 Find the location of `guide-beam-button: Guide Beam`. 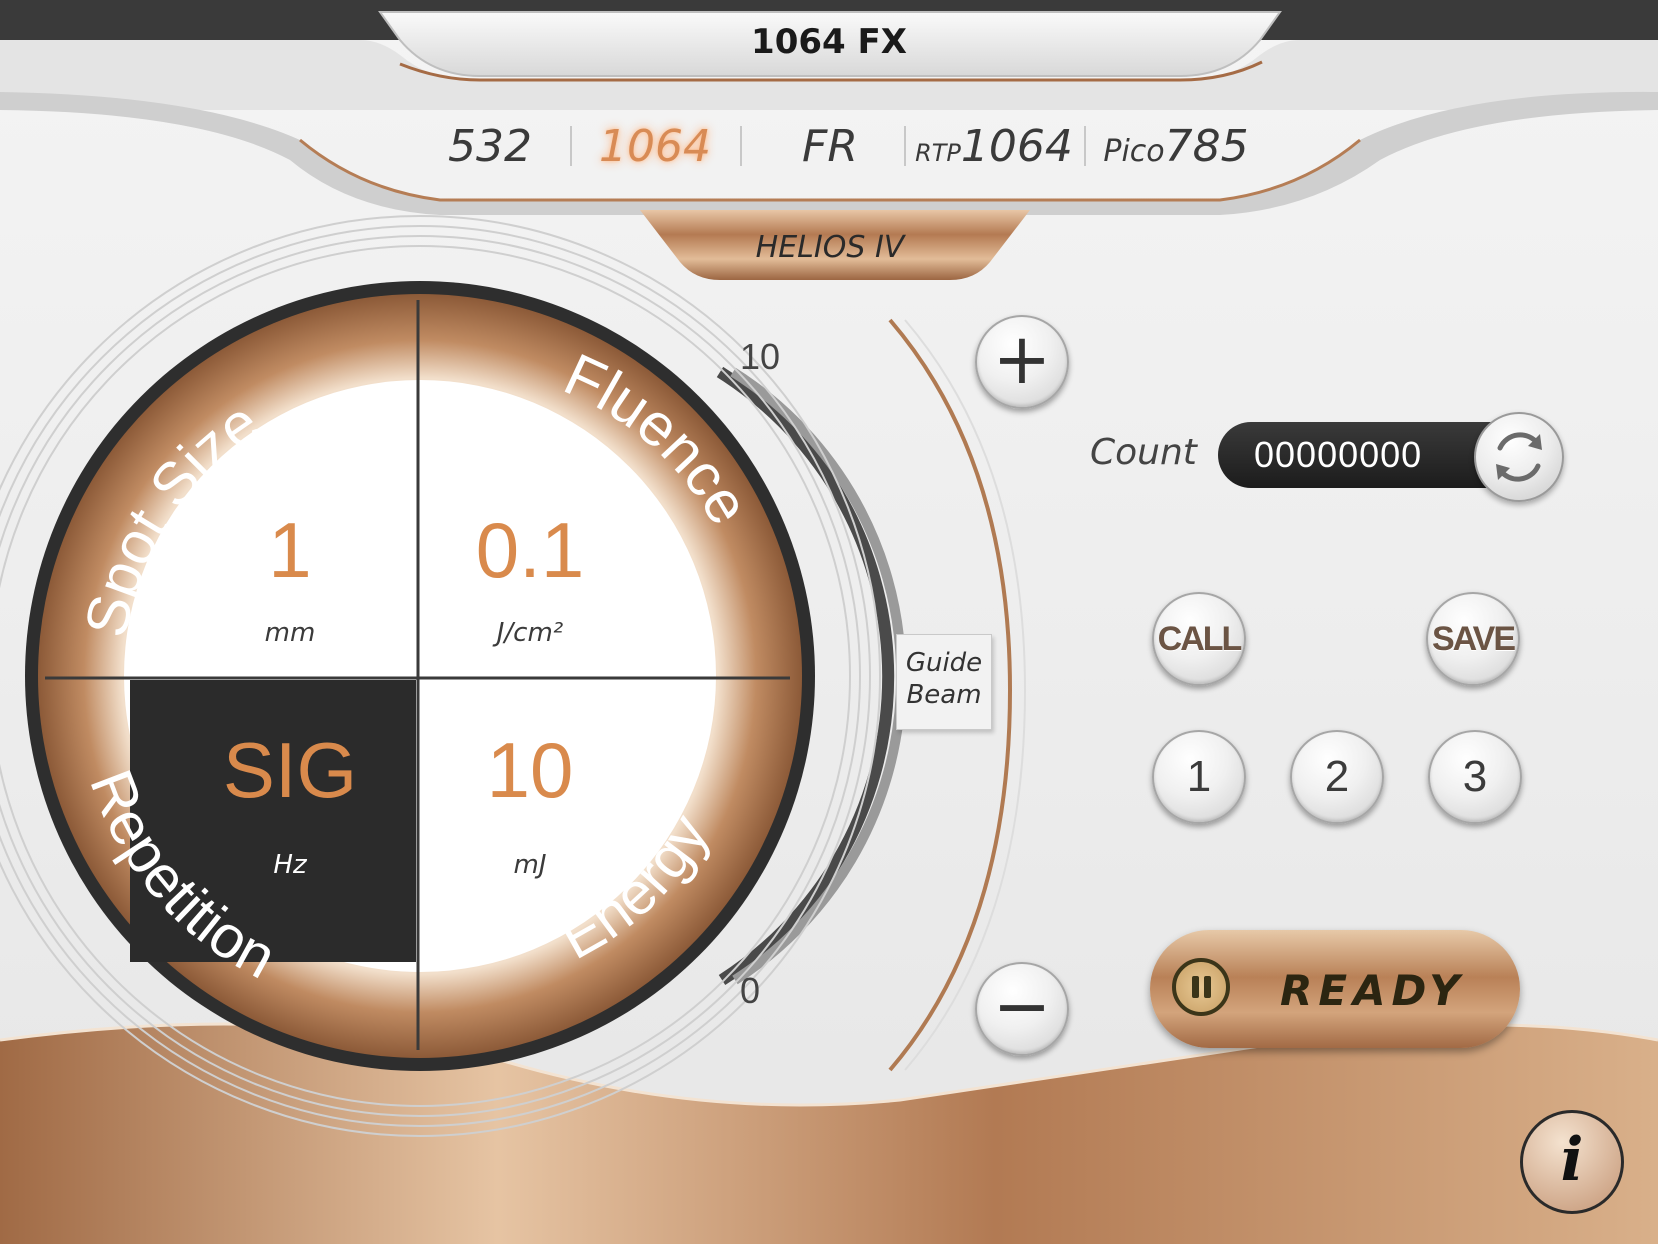

guide-beam-button: Guide Beam is located at coordinates (944, 682).